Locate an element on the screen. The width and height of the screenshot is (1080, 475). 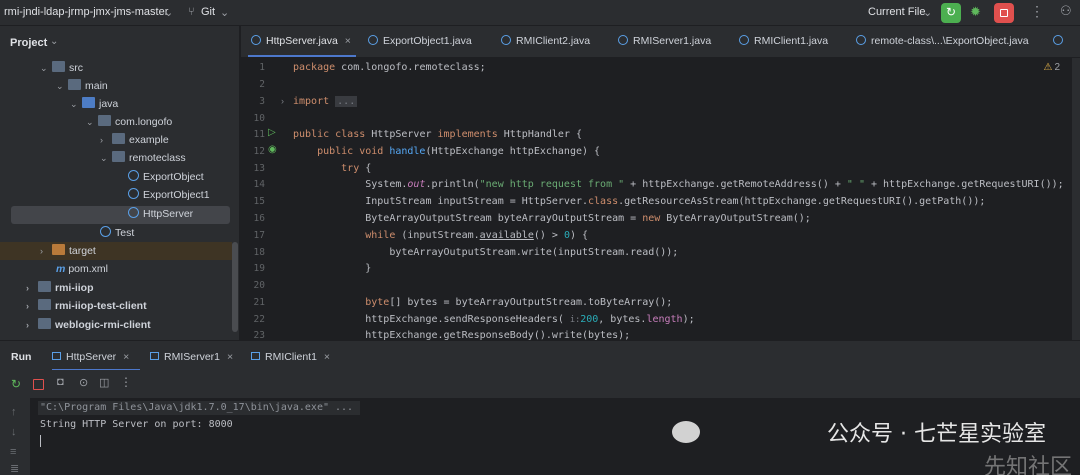
tree-item-test: Test is located at coordinates (117, 233).